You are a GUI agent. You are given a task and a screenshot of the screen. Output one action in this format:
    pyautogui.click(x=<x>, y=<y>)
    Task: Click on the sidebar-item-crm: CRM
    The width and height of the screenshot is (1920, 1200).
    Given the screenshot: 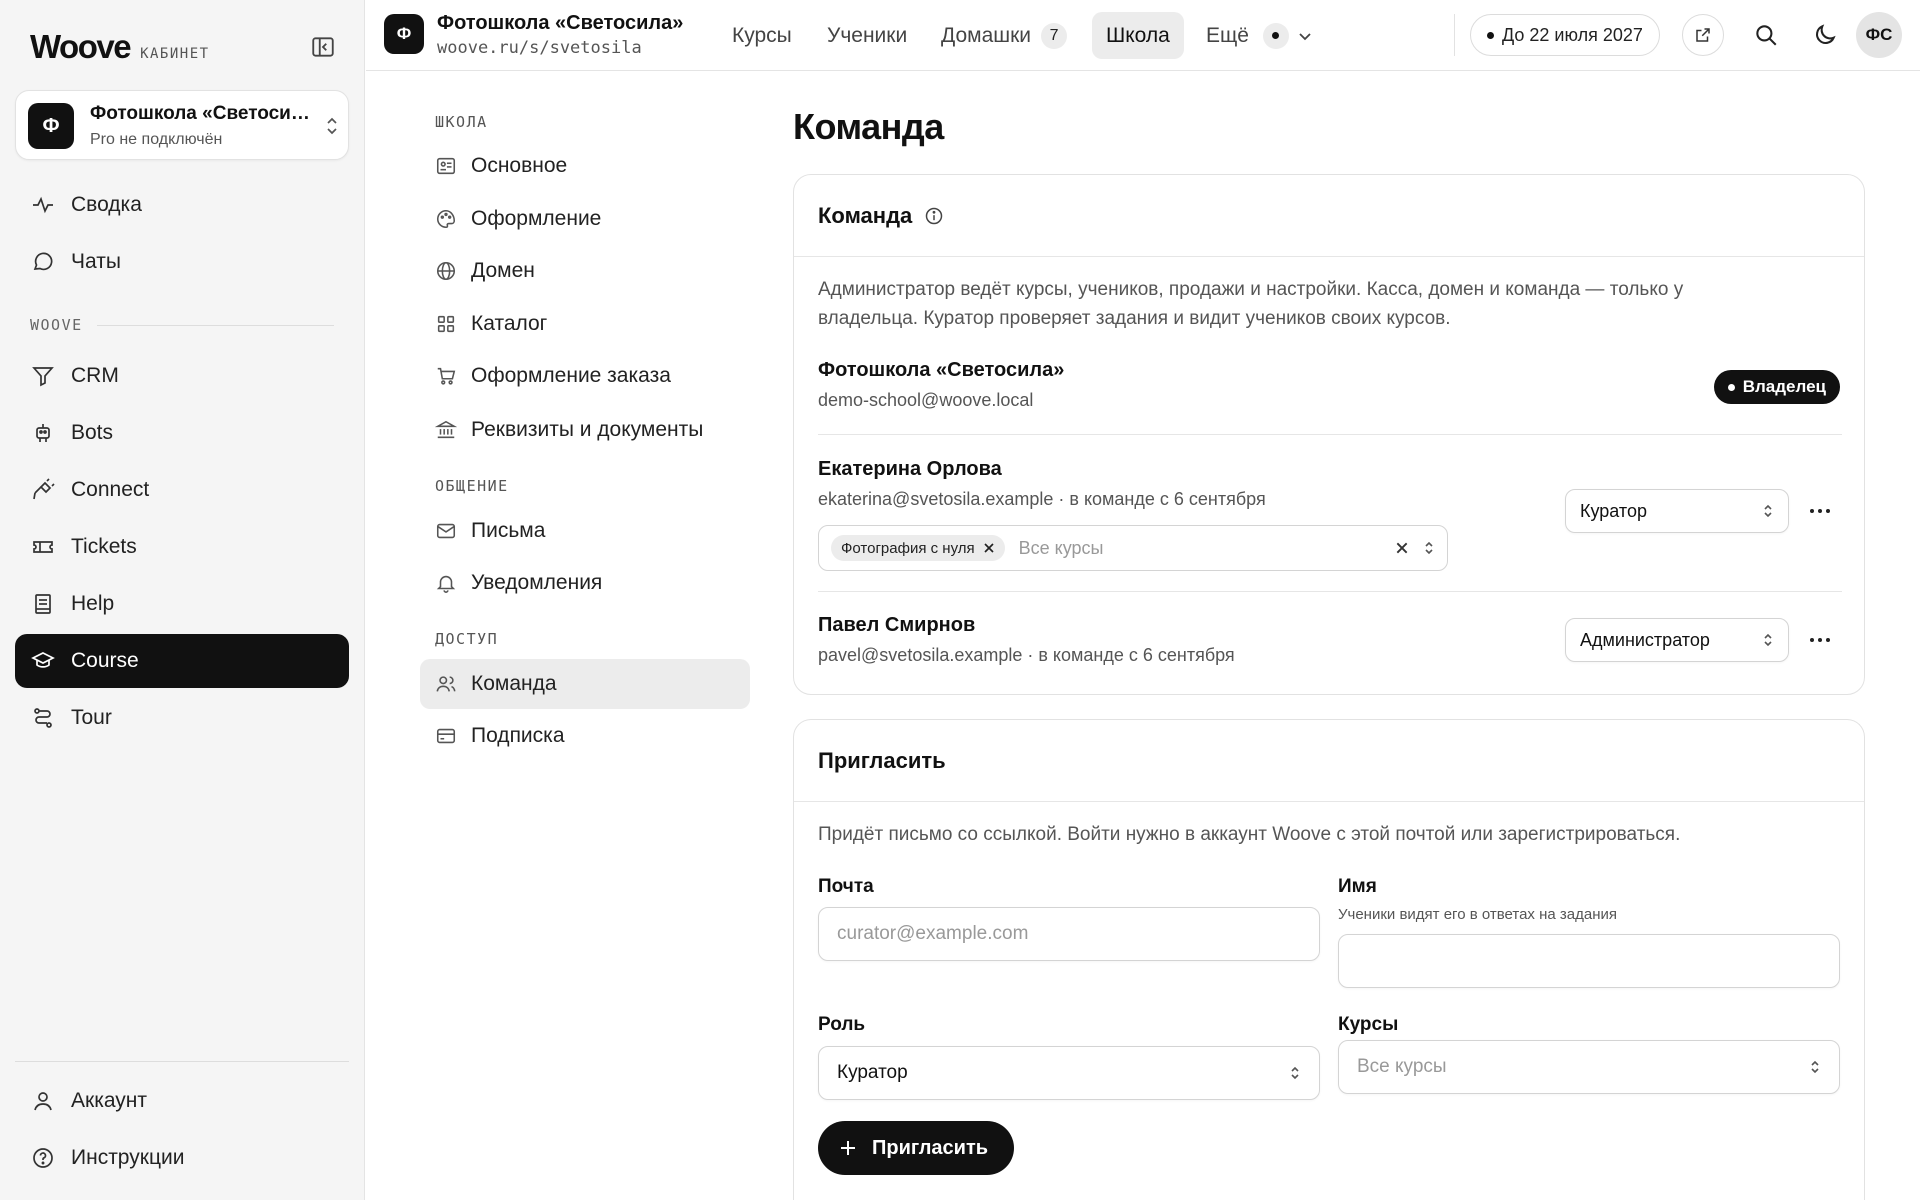 What is the action you would take?
    pyautogui.click(x=182, y=376)
    